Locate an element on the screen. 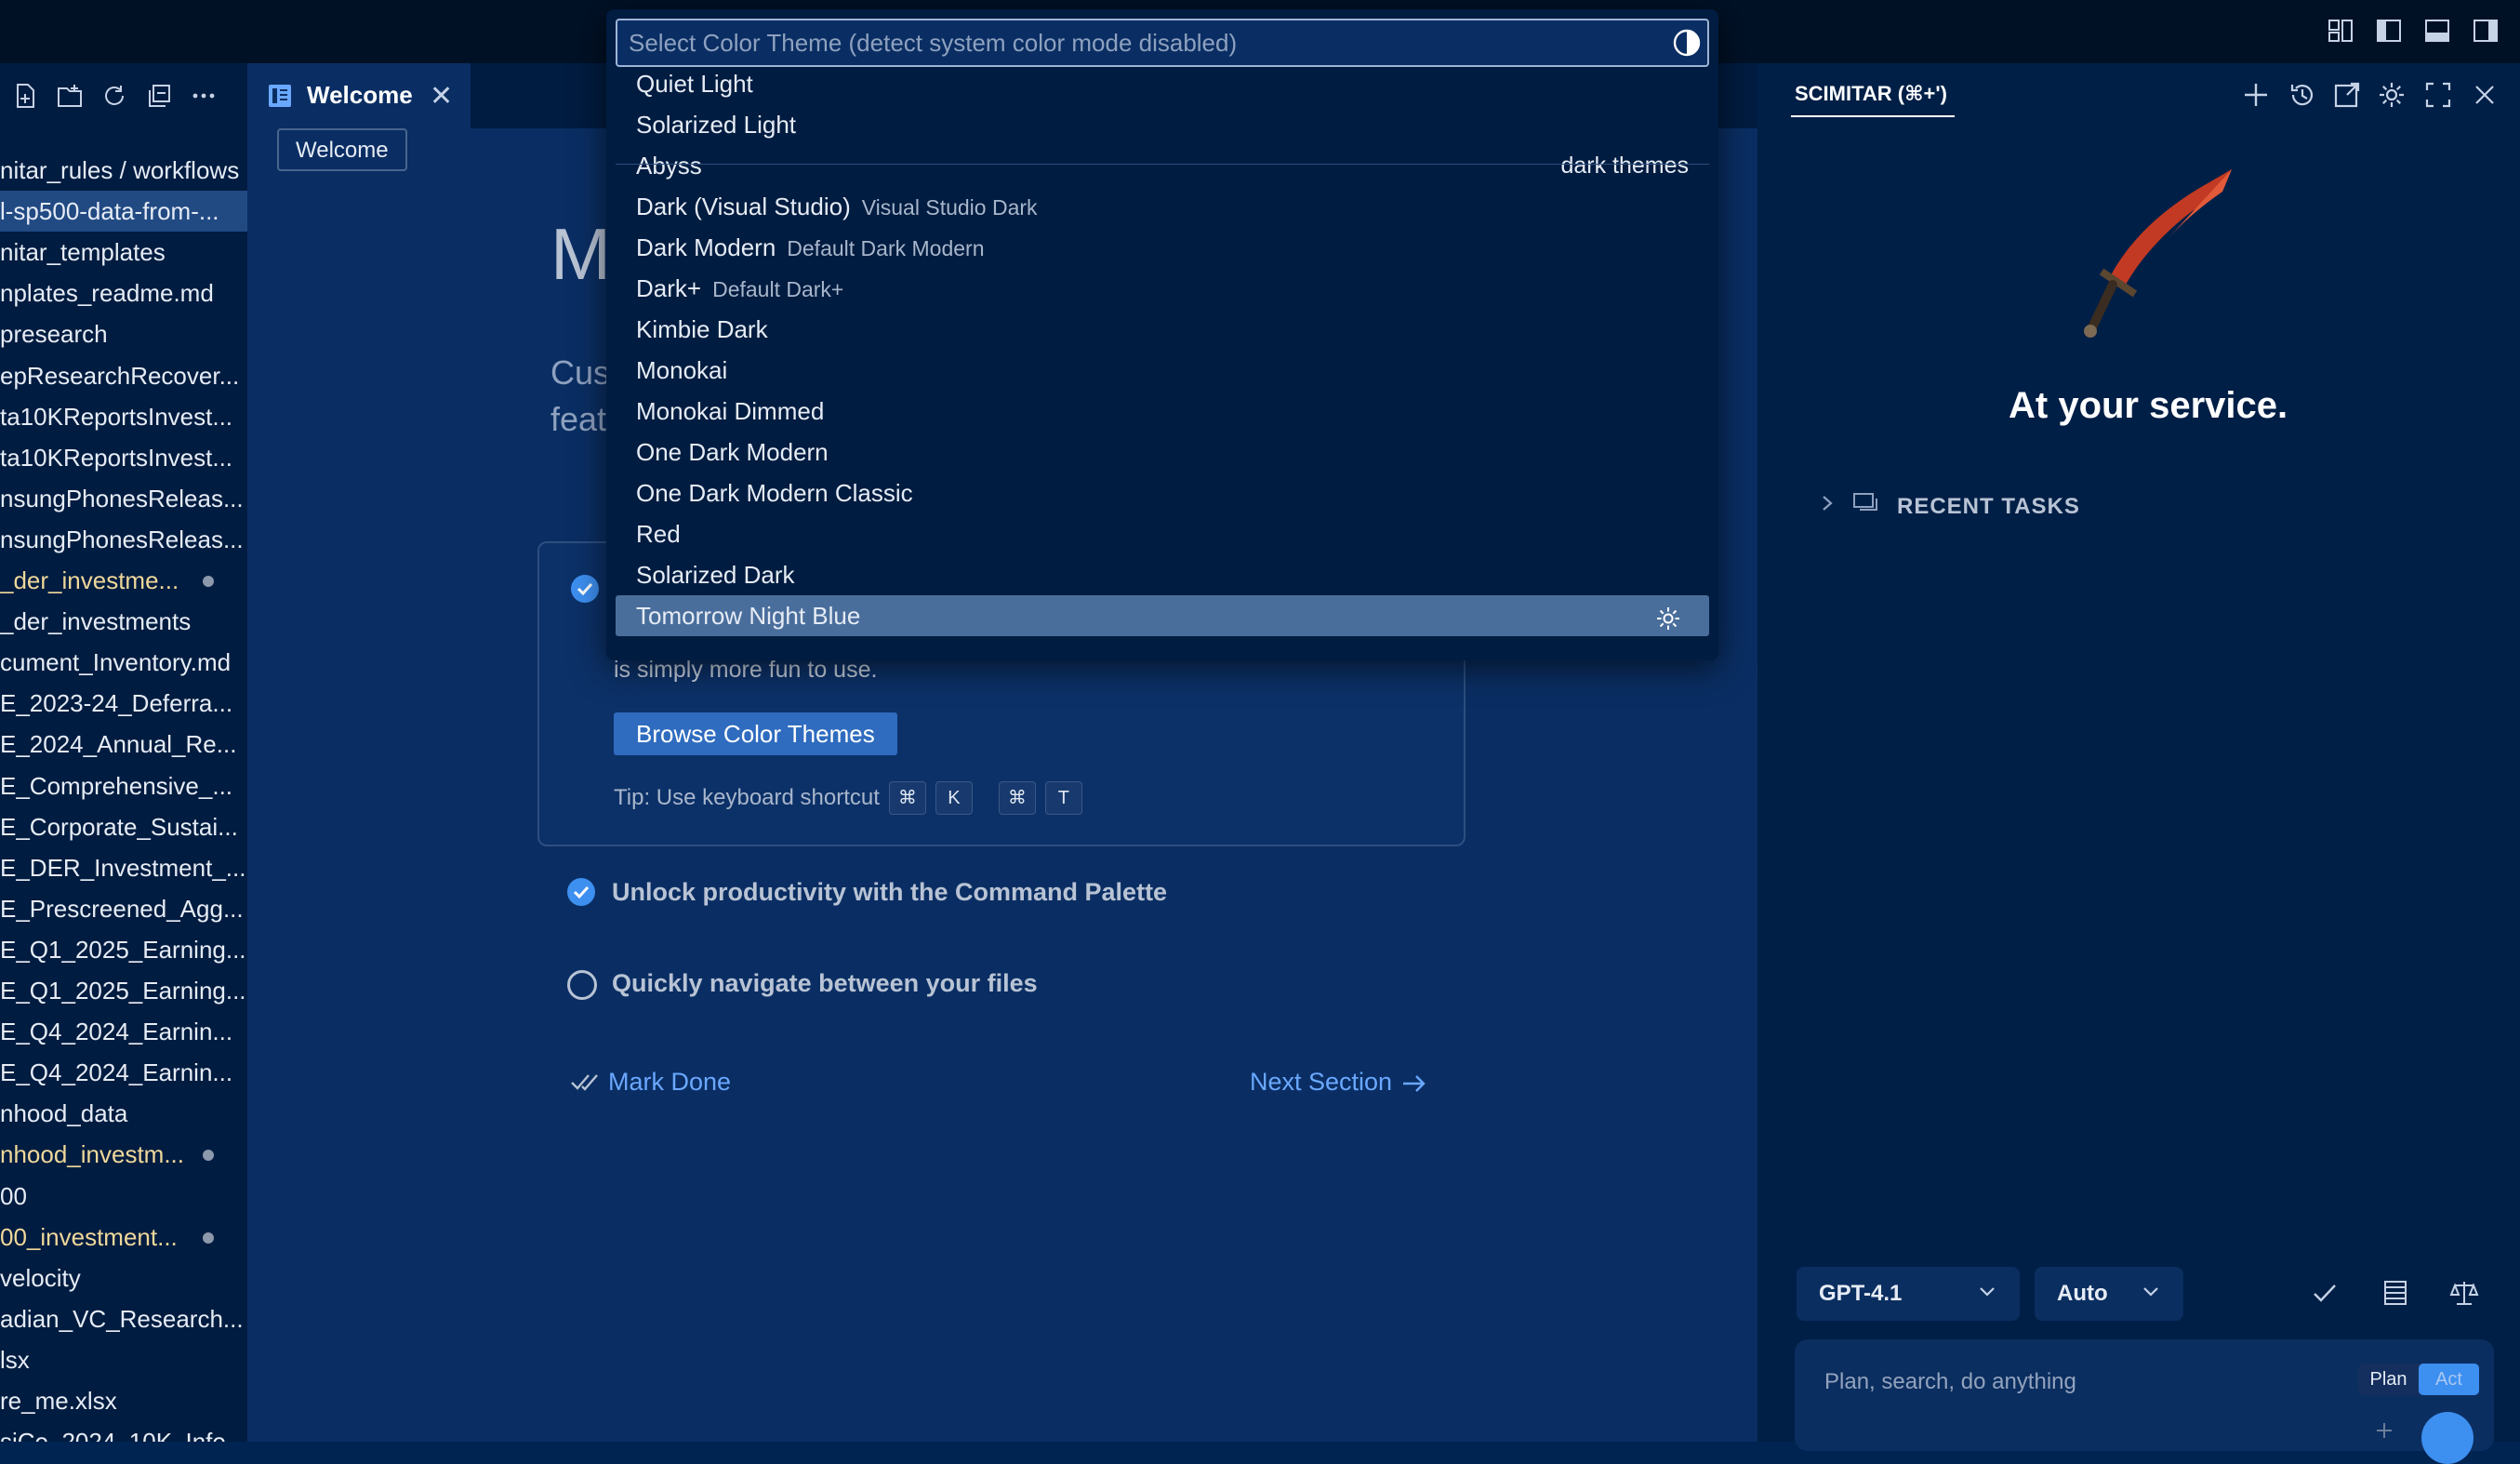 This screenshot has width=2520, height=1464. collapse-all-icon is located at coordinates (159, 96).